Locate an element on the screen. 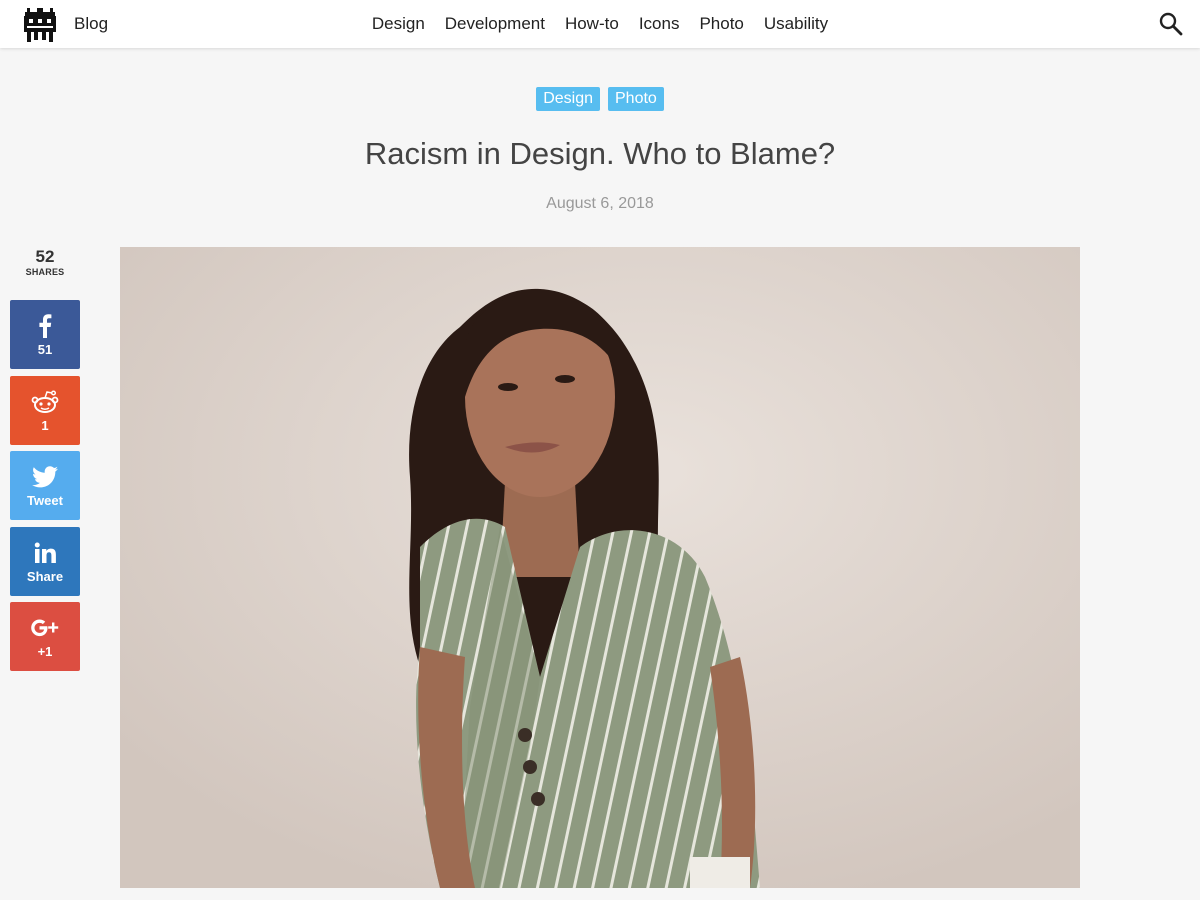  twitter-share-button: Tweet is located at coordinates (45, 485).